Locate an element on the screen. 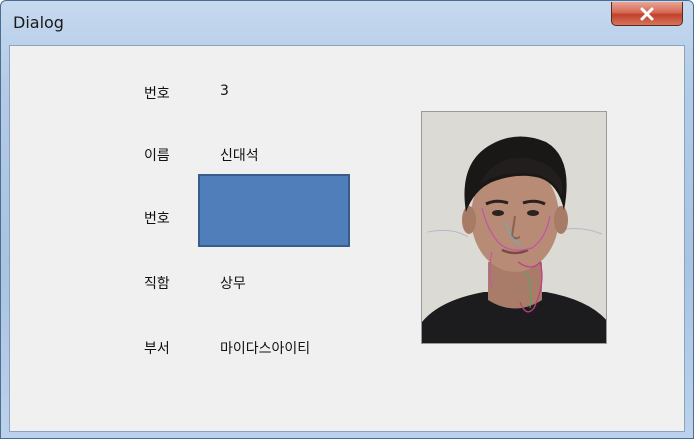  close-button is located at coordinates (647, 14).